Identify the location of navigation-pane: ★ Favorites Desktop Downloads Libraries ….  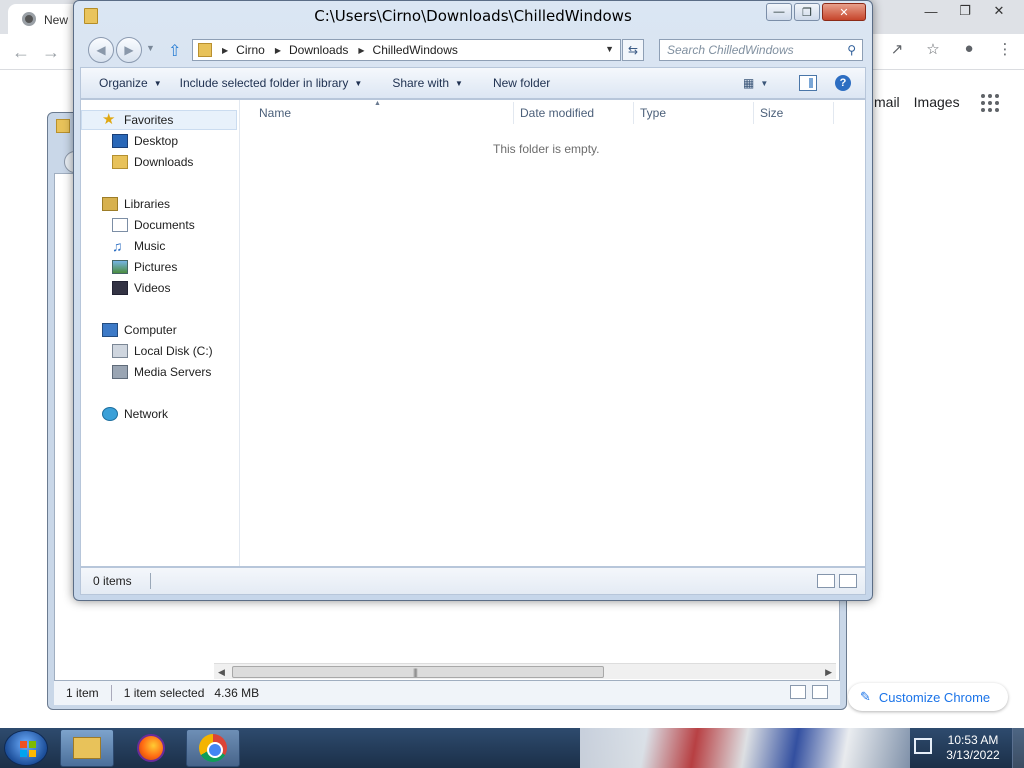
(160, 333).